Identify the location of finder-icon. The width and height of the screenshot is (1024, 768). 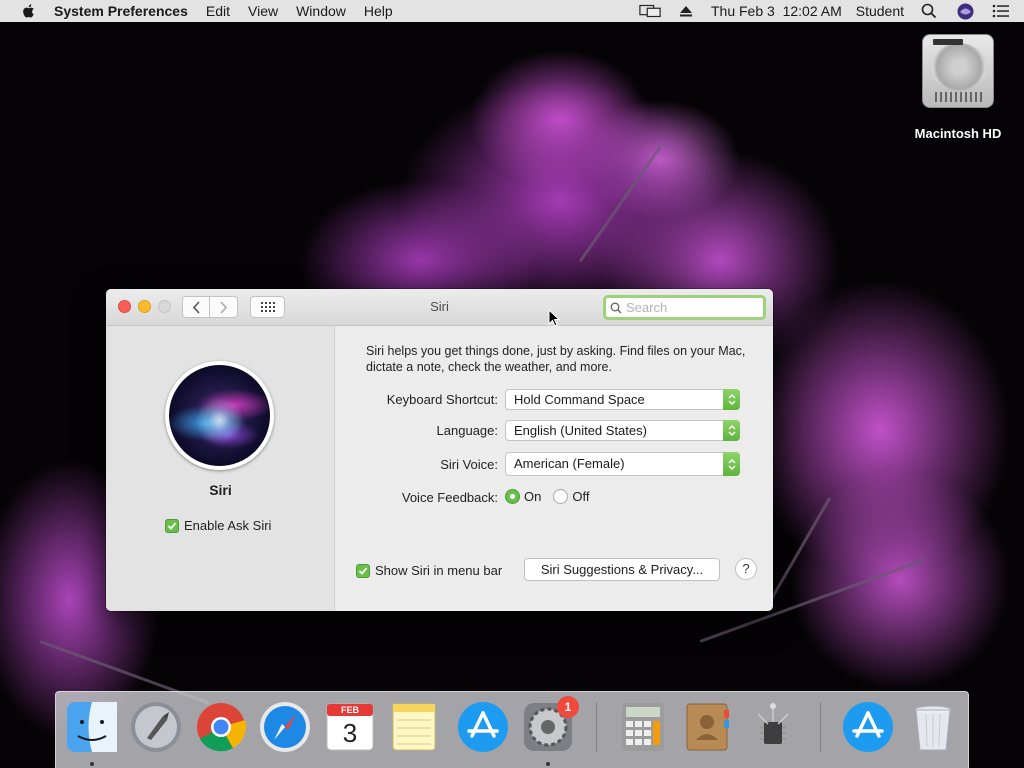
(92, 727).